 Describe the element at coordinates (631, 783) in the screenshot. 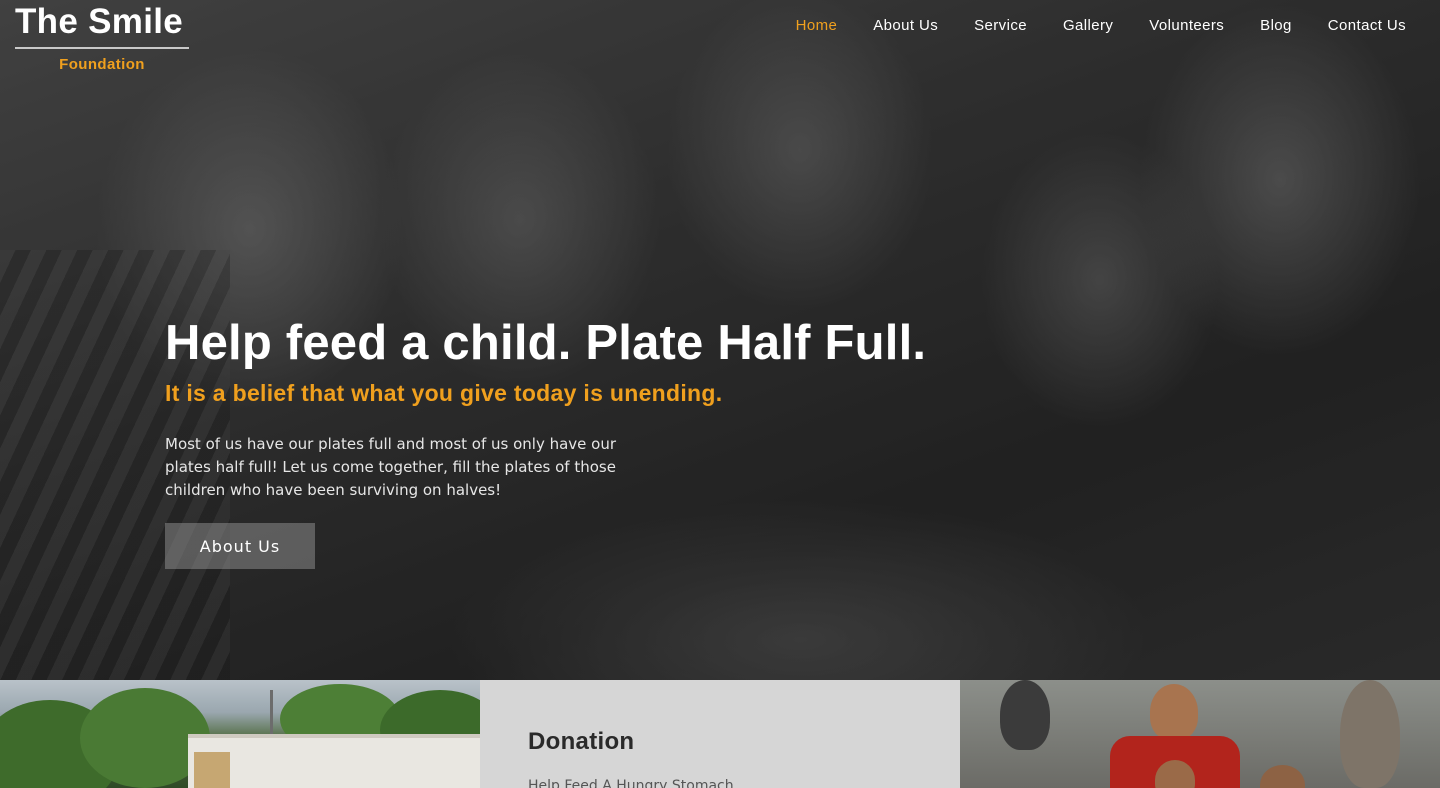

I see `donation-text: Help Feed A Hungry Stomach` at that location.